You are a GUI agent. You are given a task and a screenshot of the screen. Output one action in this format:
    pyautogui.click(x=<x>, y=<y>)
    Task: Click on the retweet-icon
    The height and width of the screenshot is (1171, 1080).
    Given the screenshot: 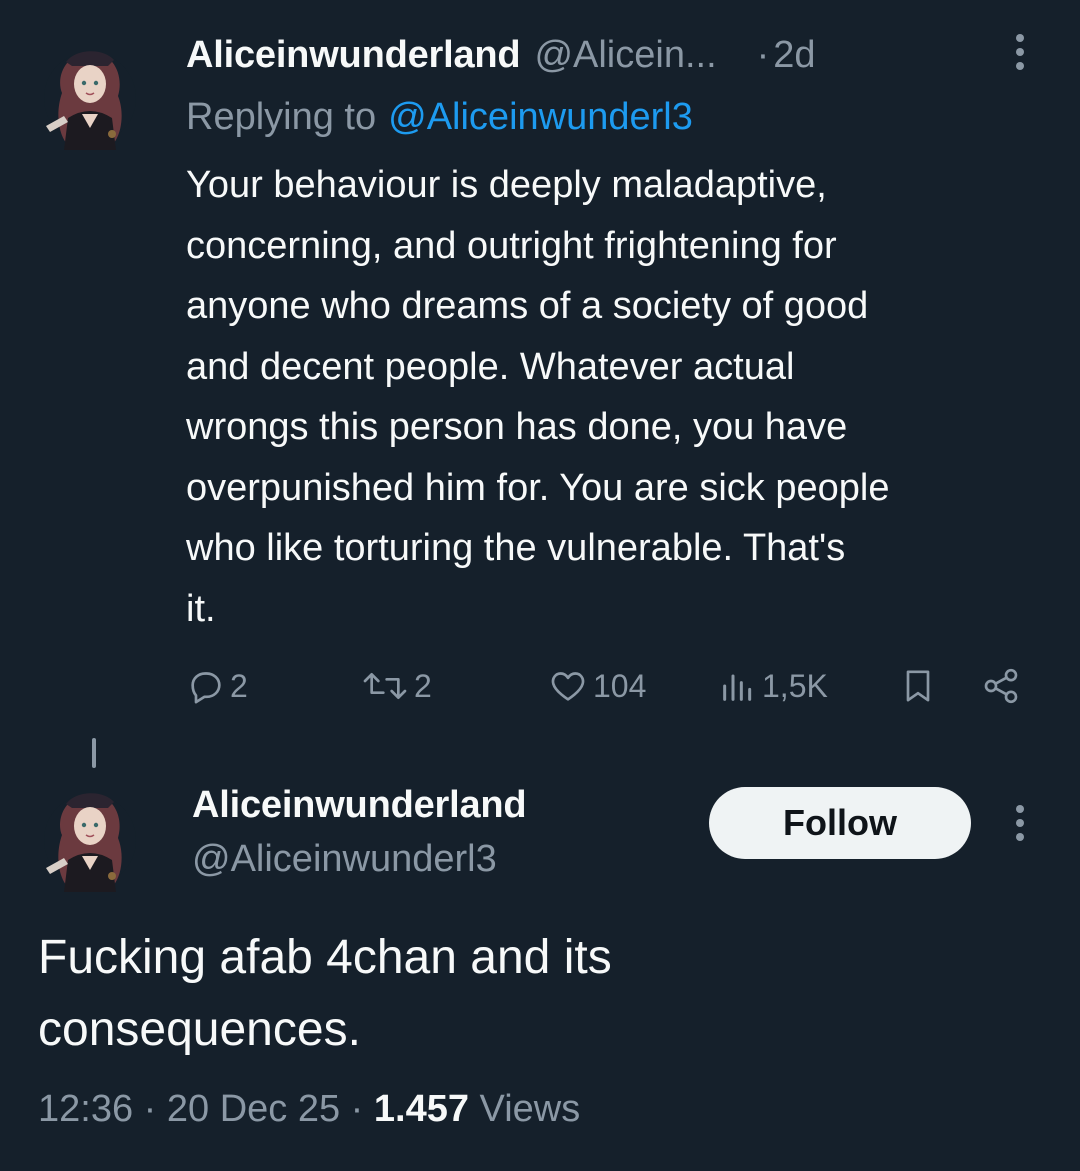 What is the action you would take?
    pyautogui.click(x=385, y=686)
    